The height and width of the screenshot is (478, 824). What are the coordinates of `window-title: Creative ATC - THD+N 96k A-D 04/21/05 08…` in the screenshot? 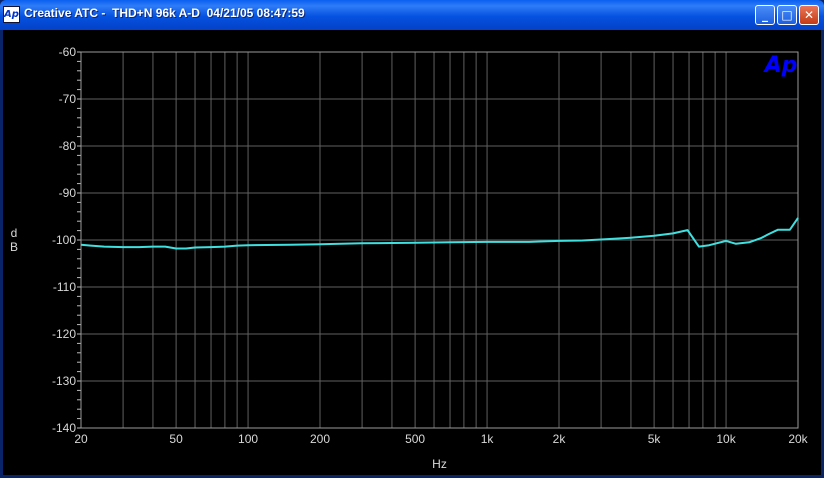 It's located at (164, 13).